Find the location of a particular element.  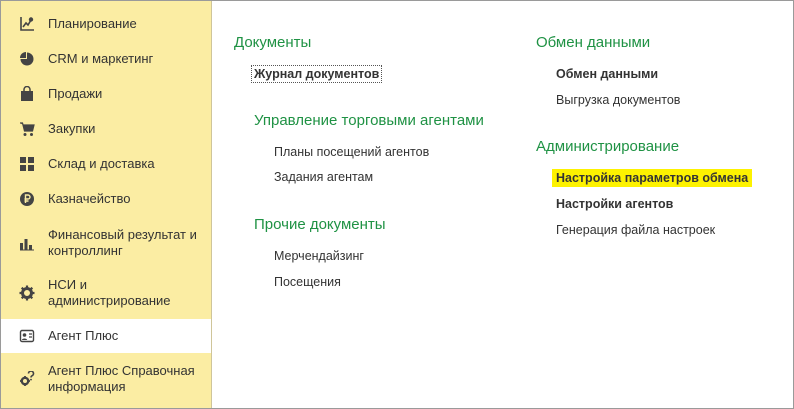

sidebar-item-planning: Планирование is located at coordinates (106, 24).